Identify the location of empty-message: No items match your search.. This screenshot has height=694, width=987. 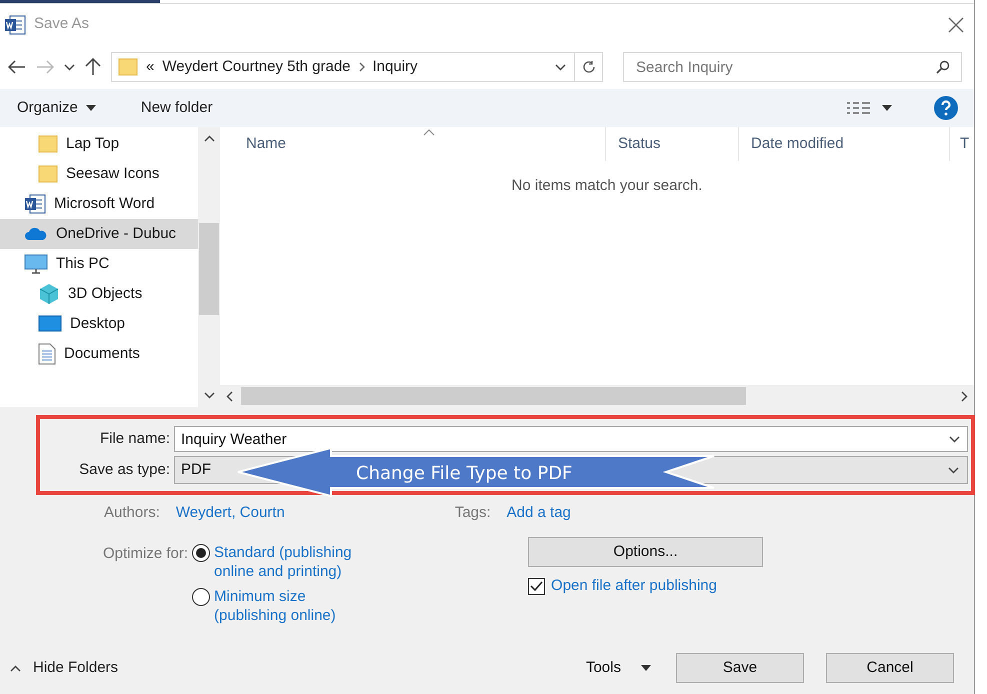
(607, 186).